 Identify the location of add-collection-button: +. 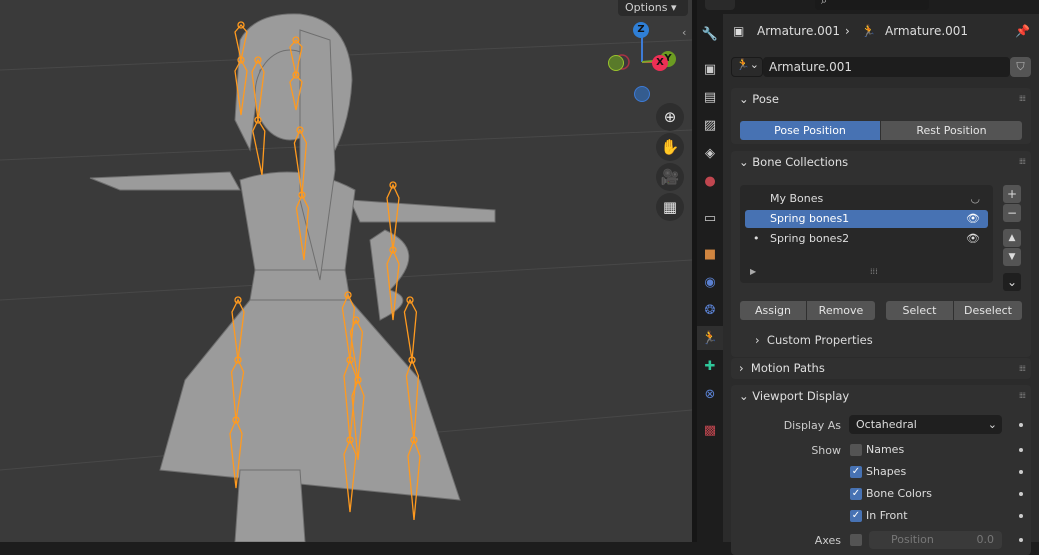
(1012, 194).